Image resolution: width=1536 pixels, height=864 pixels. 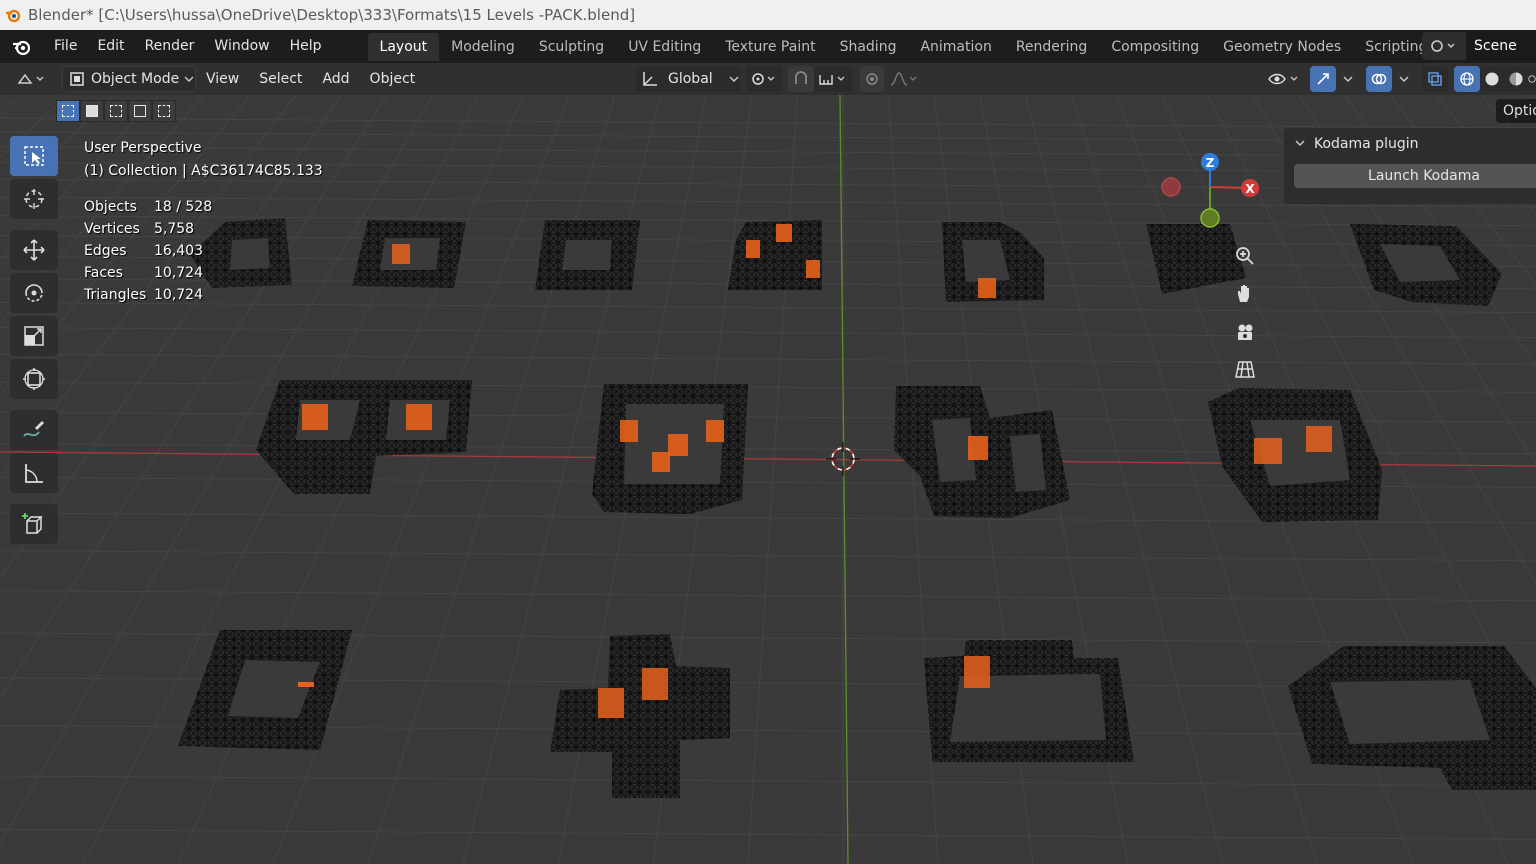 What do you see at coordinates (1284, 79) in the screenshot?
I see `visibility-icon` at bounding box center [1284, 79].